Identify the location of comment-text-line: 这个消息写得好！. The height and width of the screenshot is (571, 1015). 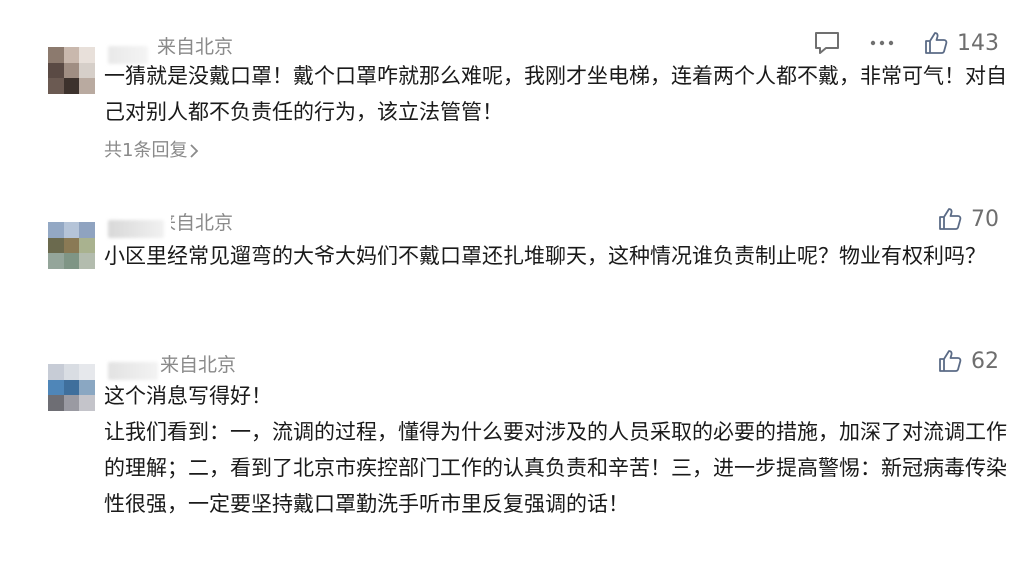
(188, 396).